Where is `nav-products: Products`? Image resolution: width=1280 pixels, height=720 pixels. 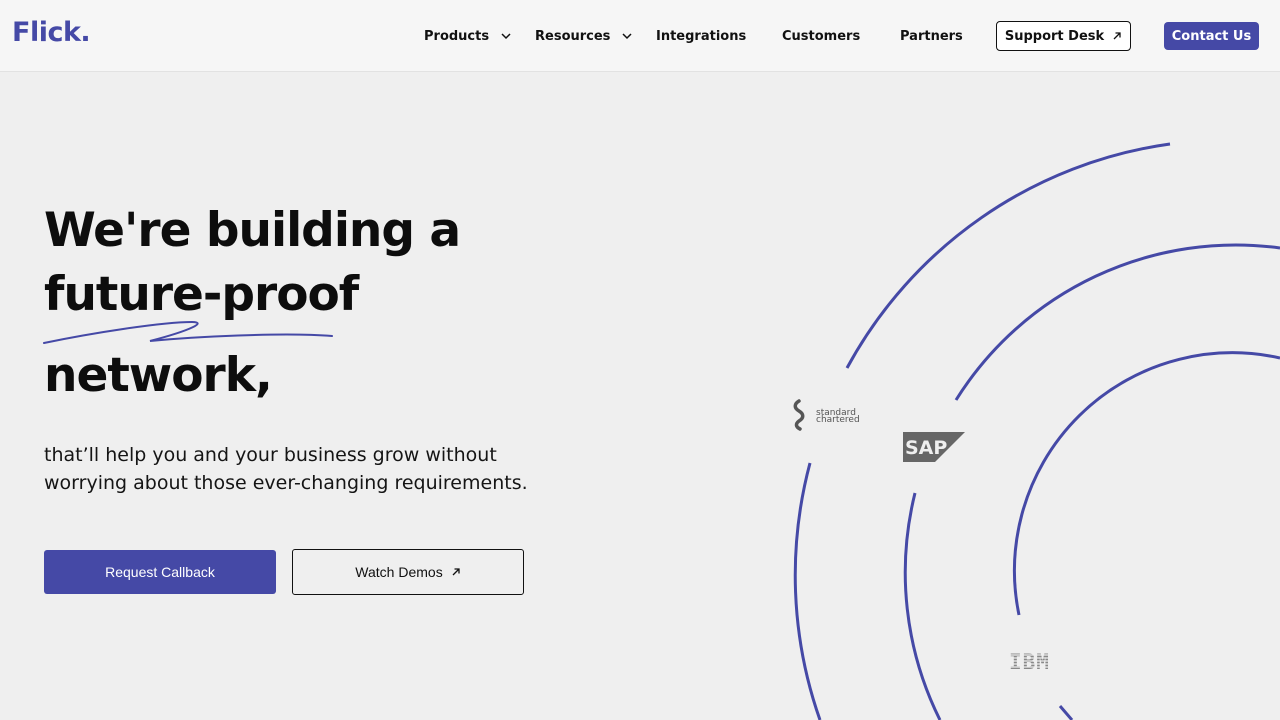 nav-products: Products is located at coordinates (468, 36).